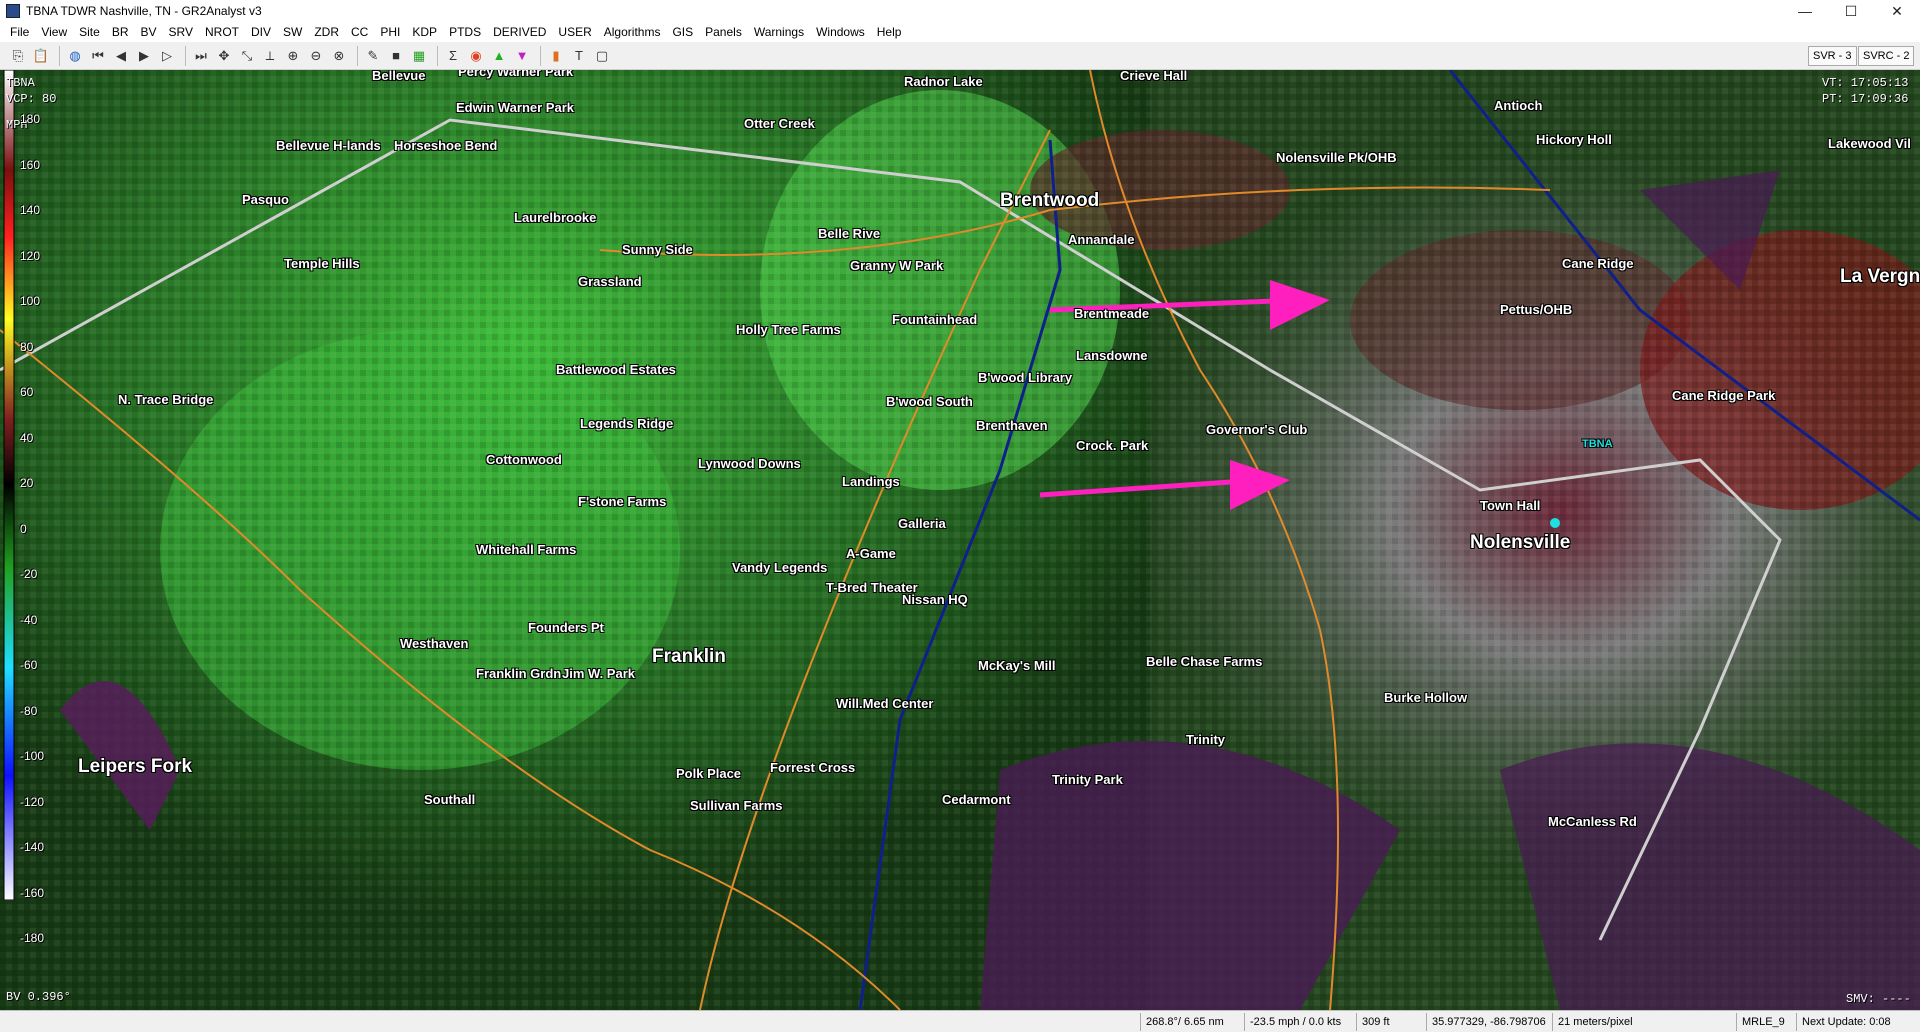 The image size is (1920, 1032). Describe the element at coordinates (390, 32) in the screenshot. I see `menu-phi: PHI` at that location.